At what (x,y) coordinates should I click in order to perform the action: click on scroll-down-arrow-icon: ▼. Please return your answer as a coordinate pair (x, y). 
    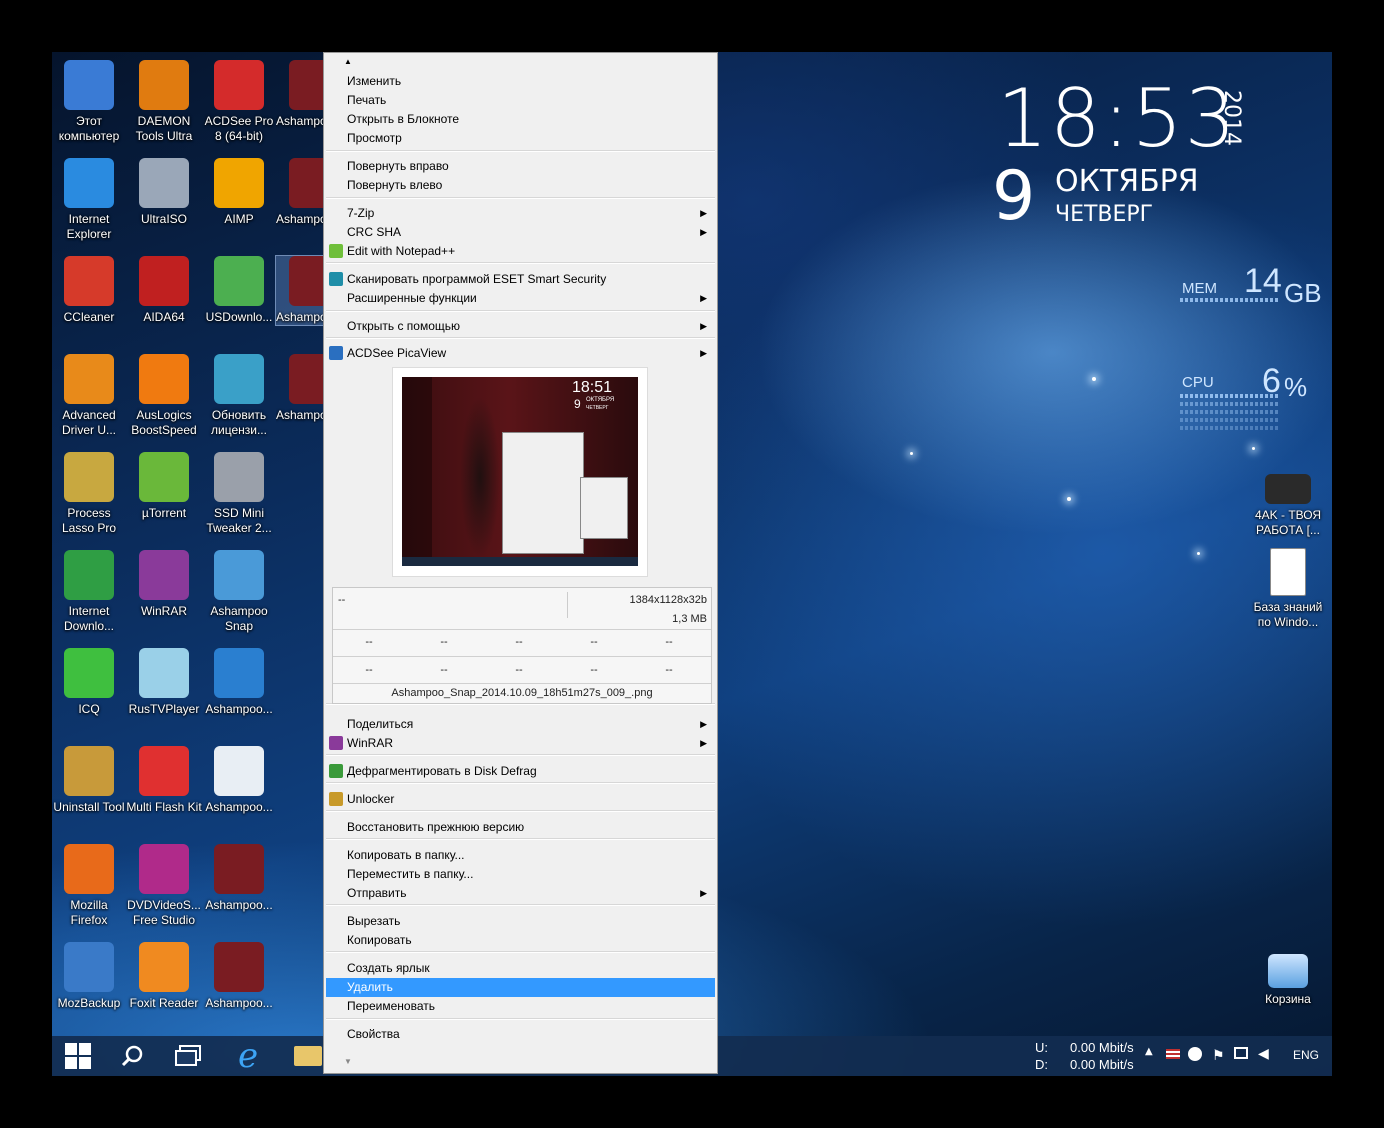
    Looking at the image, I should click on (348, 1061).